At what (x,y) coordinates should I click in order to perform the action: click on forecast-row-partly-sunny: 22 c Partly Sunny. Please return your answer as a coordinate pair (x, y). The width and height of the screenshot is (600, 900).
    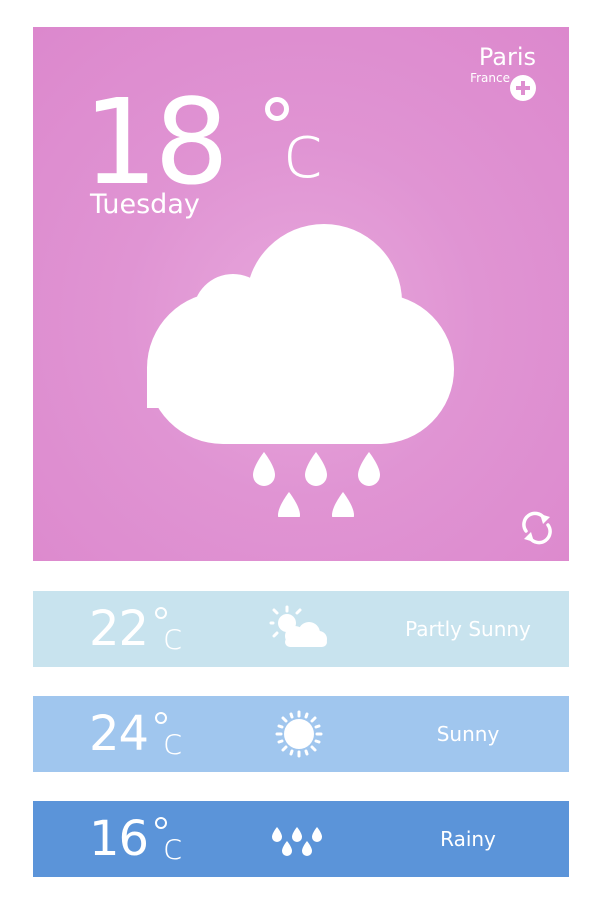
    Looking at the image, I should click on (301, 629).